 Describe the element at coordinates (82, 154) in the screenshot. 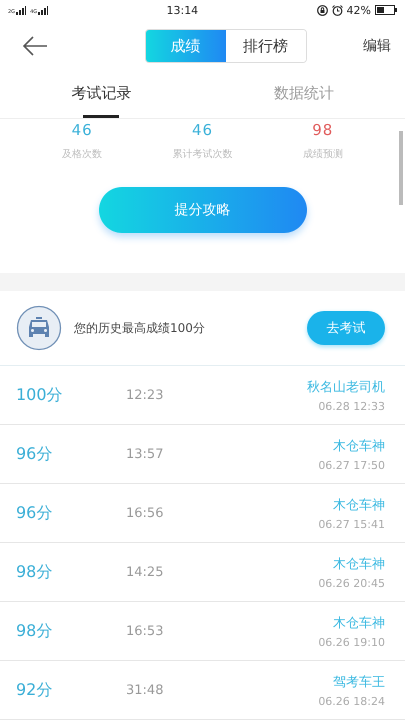

I see `stat-label: 及格次数` at that location.